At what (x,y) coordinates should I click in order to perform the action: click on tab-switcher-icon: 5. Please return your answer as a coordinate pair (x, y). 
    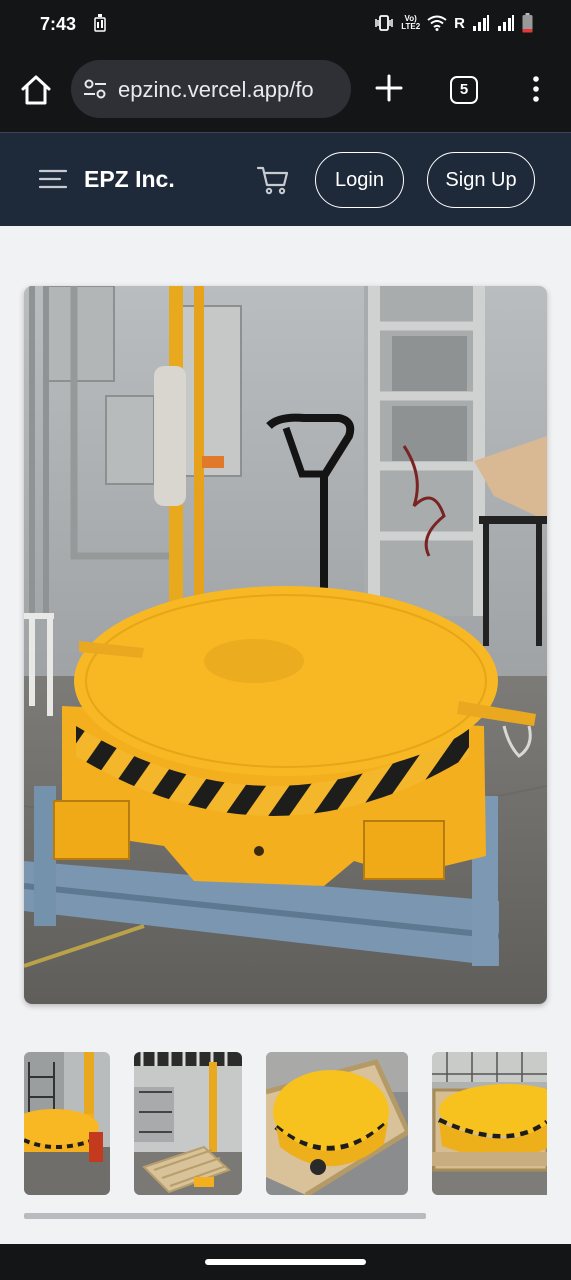
    Looking at the image, I should click on (464, 90).